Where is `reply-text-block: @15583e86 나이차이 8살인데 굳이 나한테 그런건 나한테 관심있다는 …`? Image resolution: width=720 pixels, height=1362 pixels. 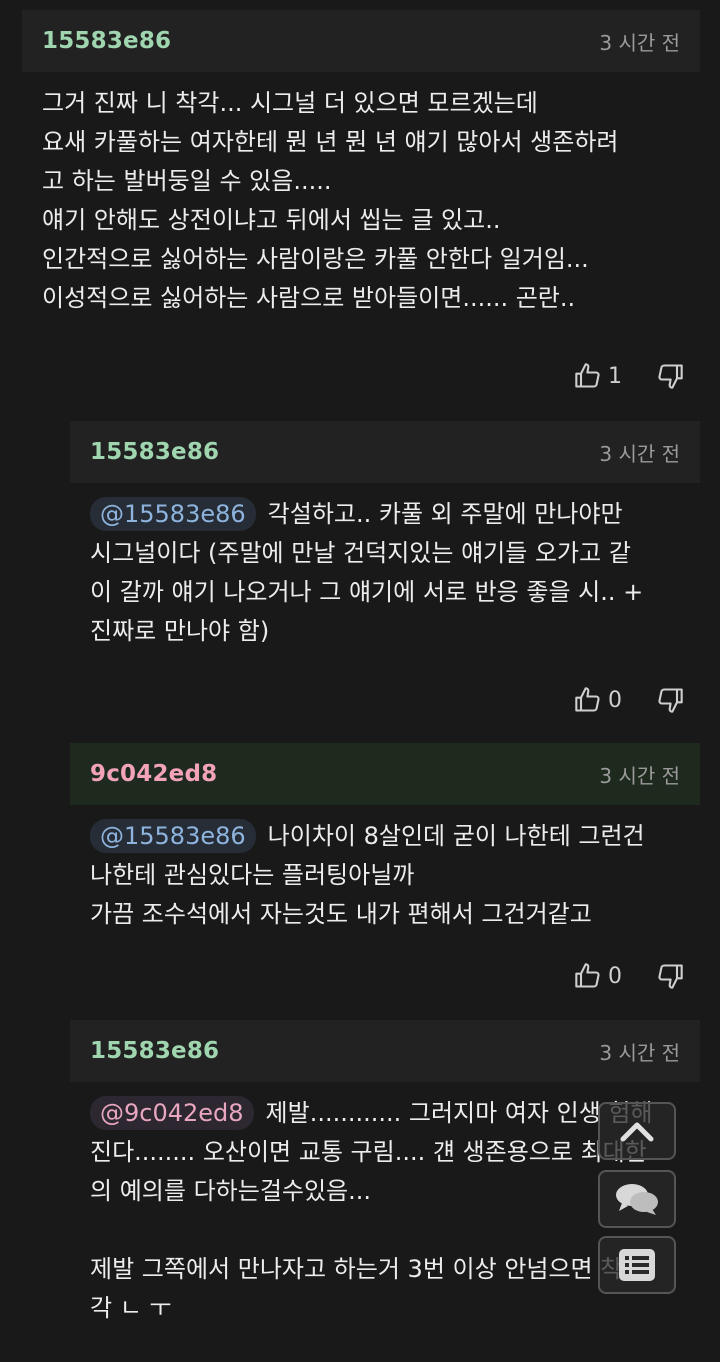
reply-text-block: @15583e86 나이차이 8살인데 굳이 나한테 그런건 나한테 관심있다는 … is located at coordinates (400, 875).